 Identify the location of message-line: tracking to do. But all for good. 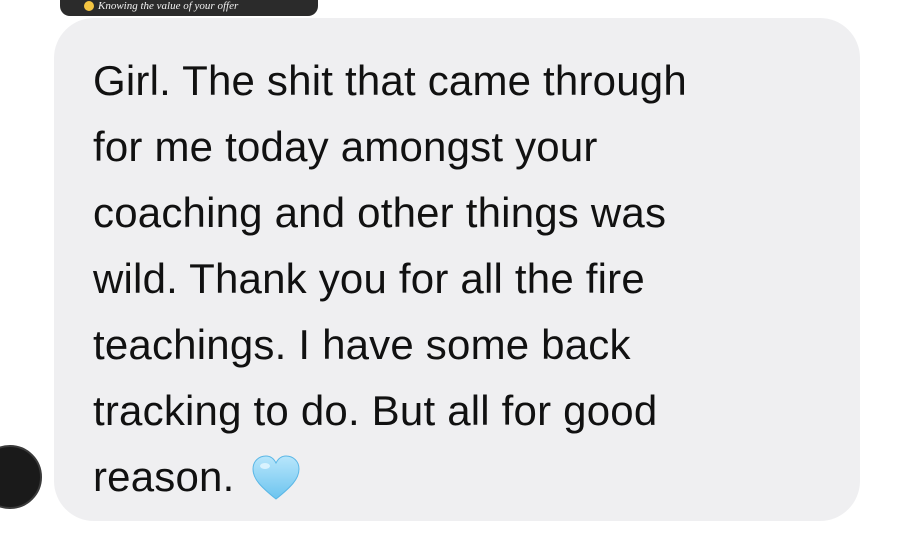
(375, 410).